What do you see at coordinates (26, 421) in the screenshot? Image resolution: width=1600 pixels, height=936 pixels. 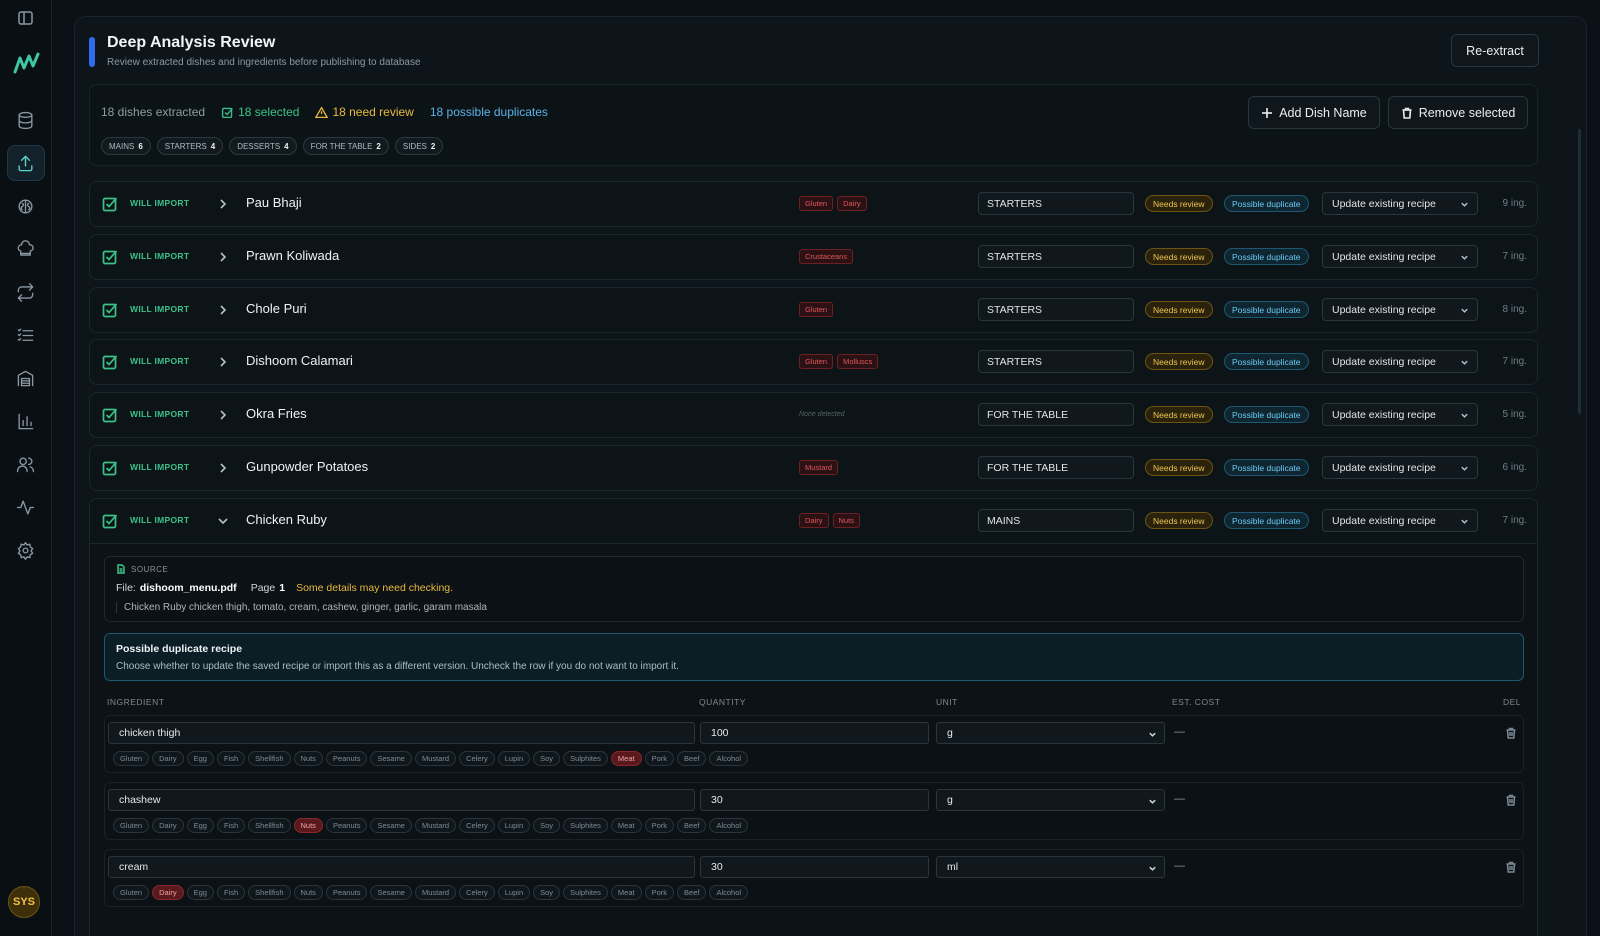 I see `sidebar-item-reports` at bounding box center [26, 421].